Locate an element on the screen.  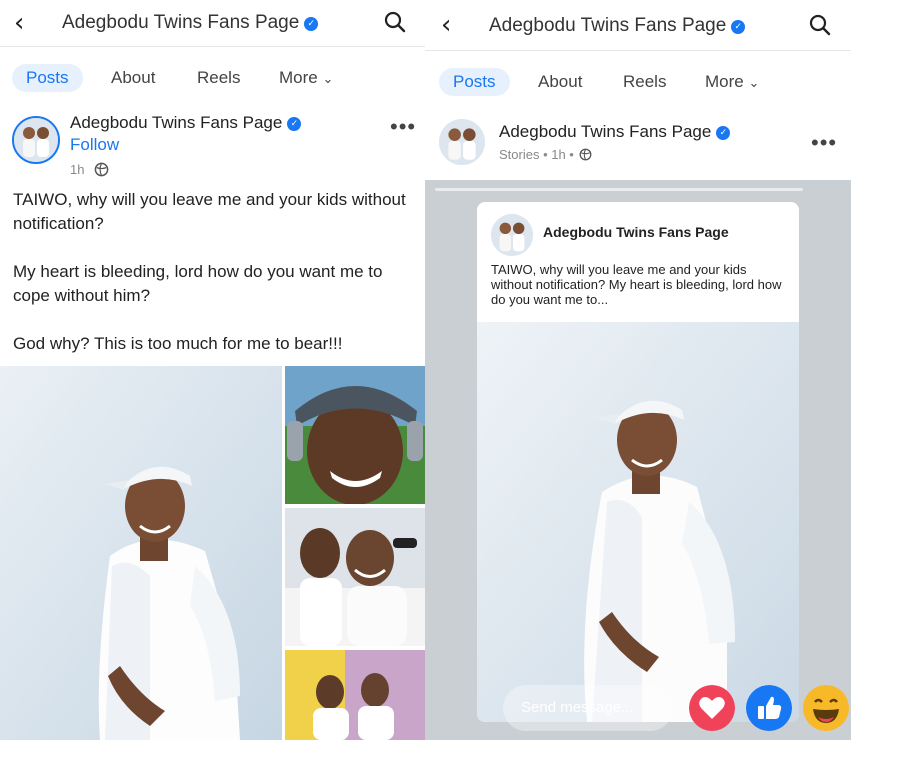
post-meta: Stories • 1h • is located at coordinates (536, 154).